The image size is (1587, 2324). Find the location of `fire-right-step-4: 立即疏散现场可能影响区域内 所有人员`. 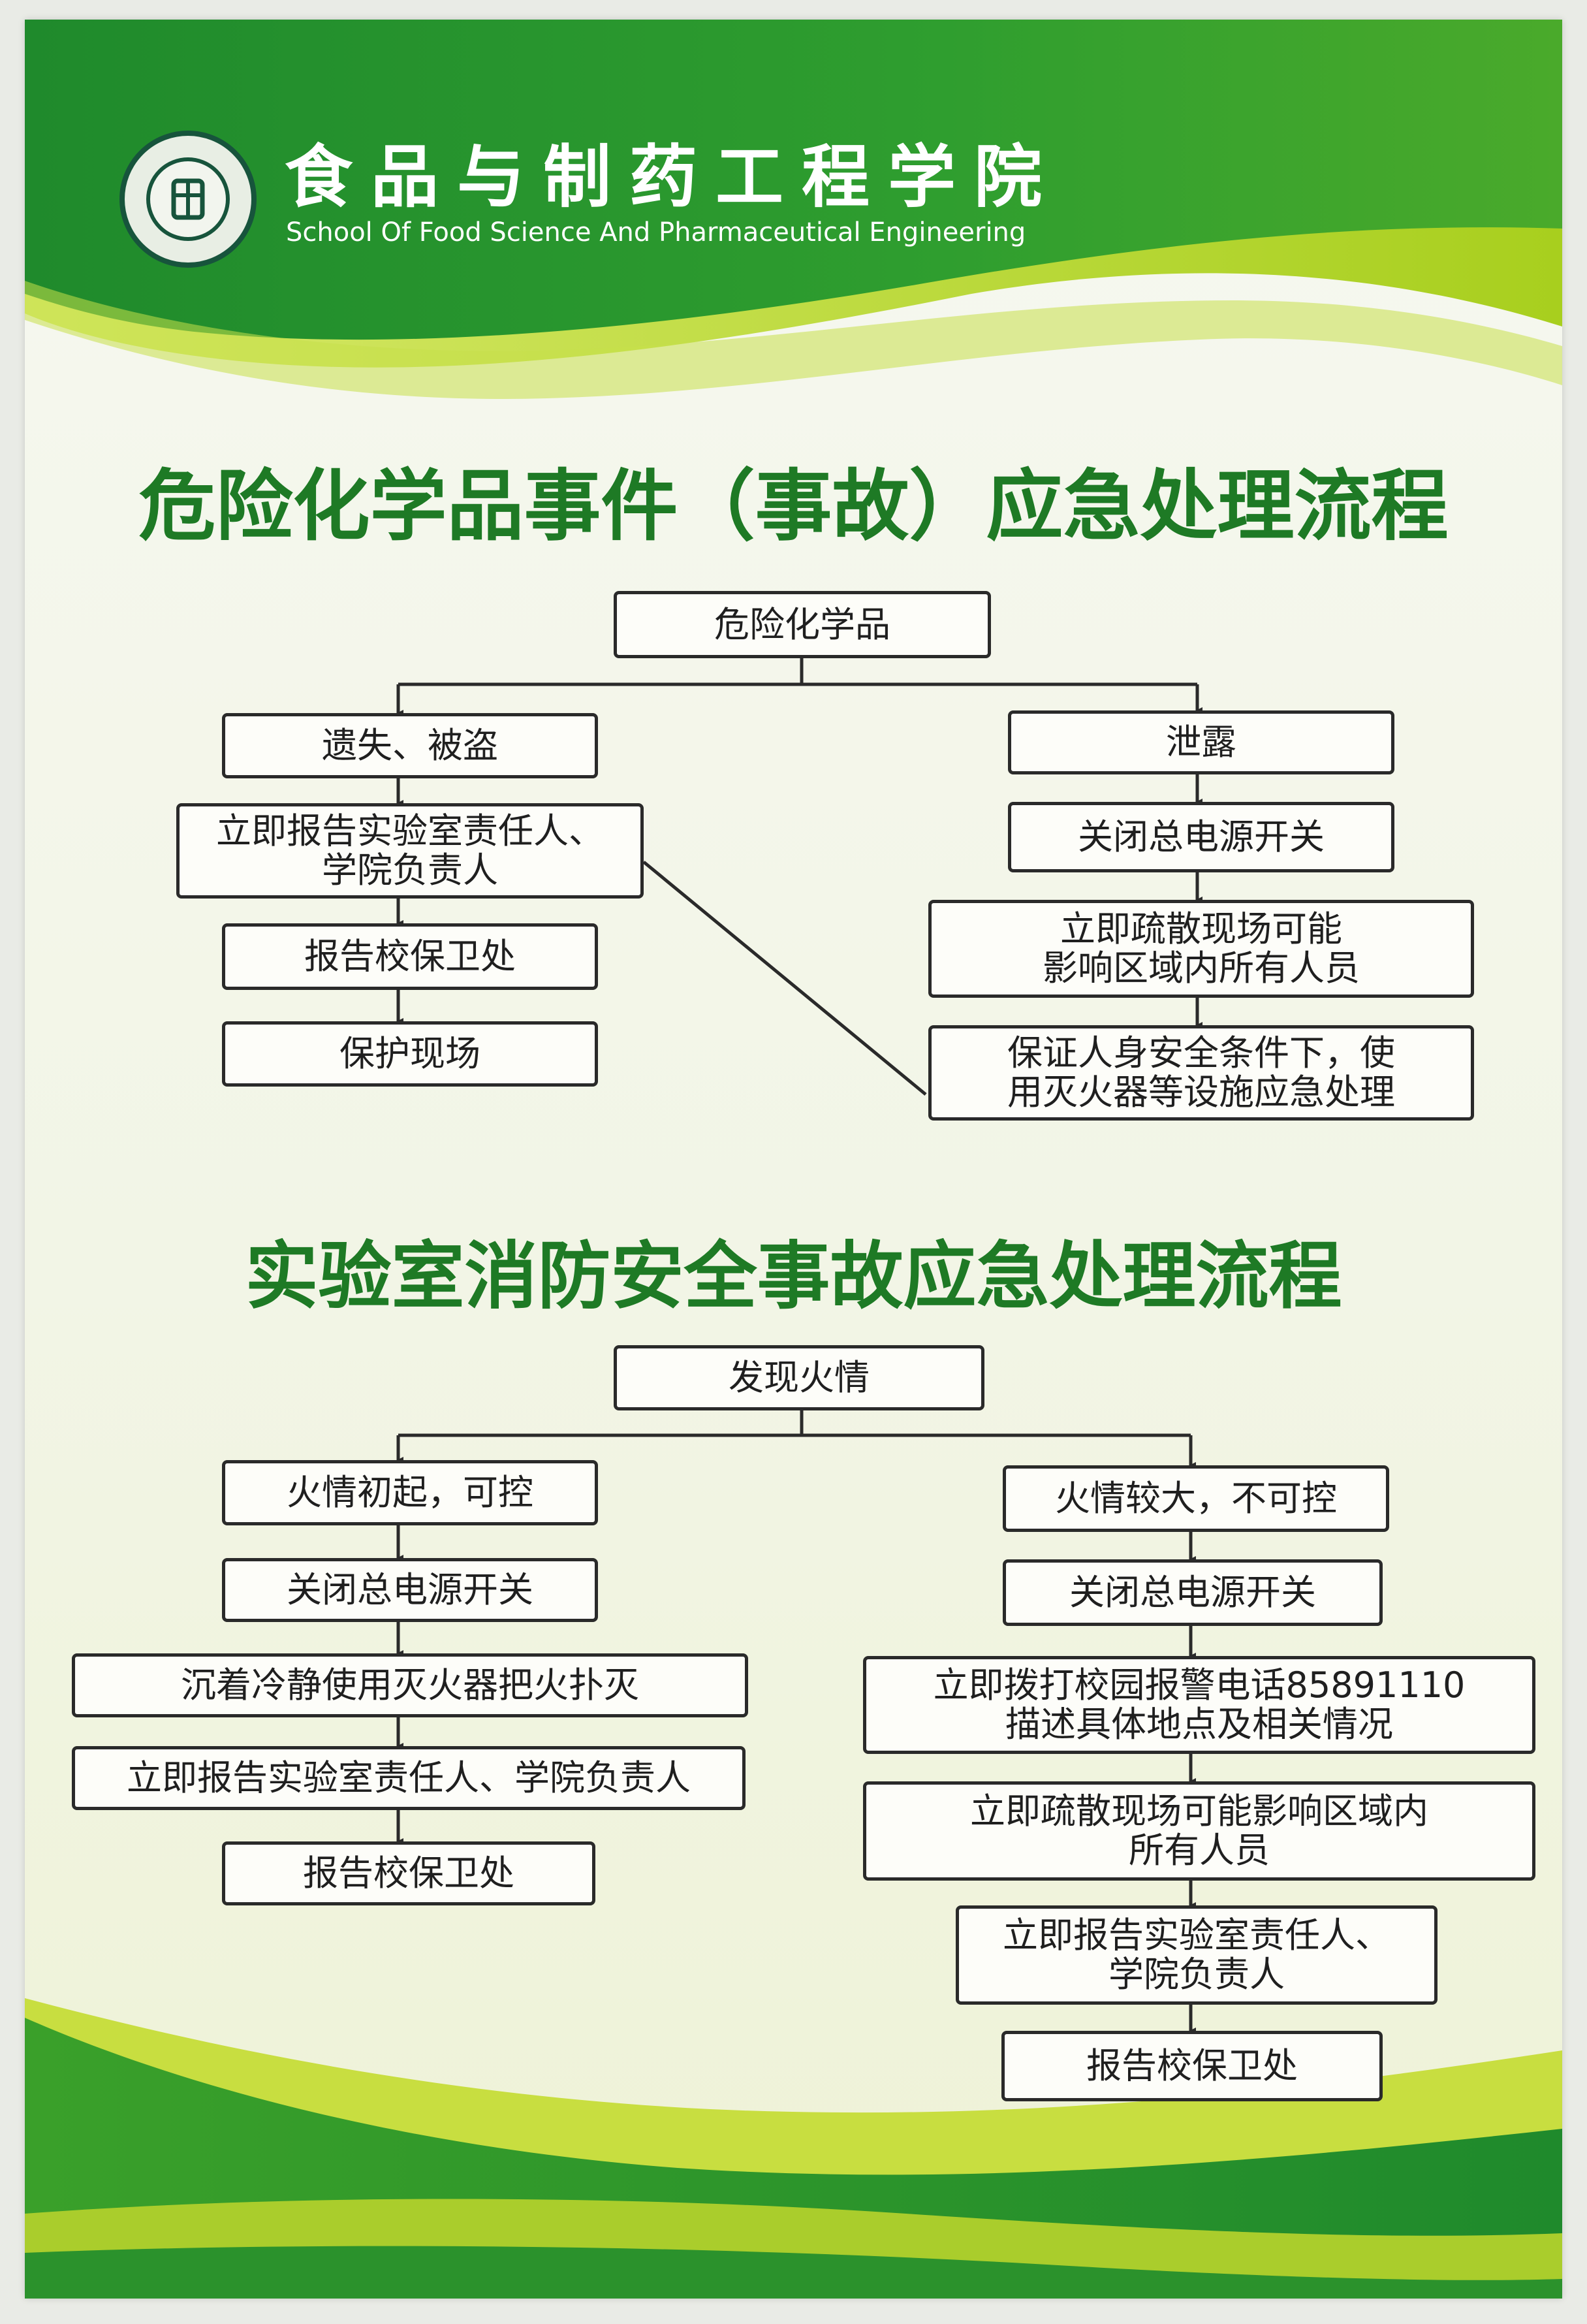

fire-right-step-4: 立即疏散现场可能影响区域内 所有人员 is located at coordinates (1199, 1831).